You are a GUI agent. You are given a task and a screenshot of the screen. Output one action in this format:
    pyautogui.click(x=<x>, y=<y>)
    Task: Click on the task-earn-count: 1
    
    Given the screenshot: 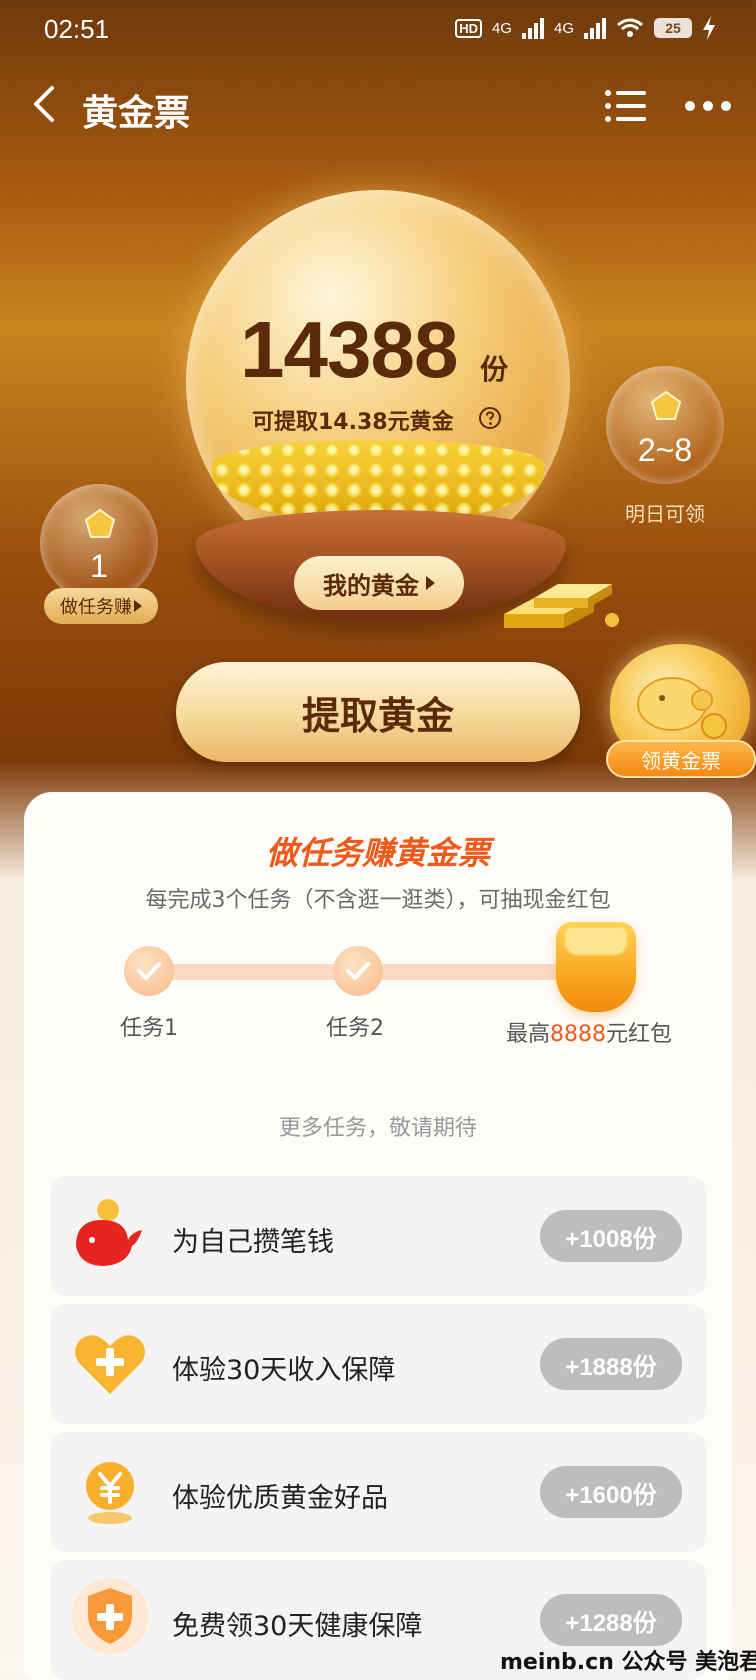 What is the action you would take?
    pyautogui.click(x=99, y=566)
    